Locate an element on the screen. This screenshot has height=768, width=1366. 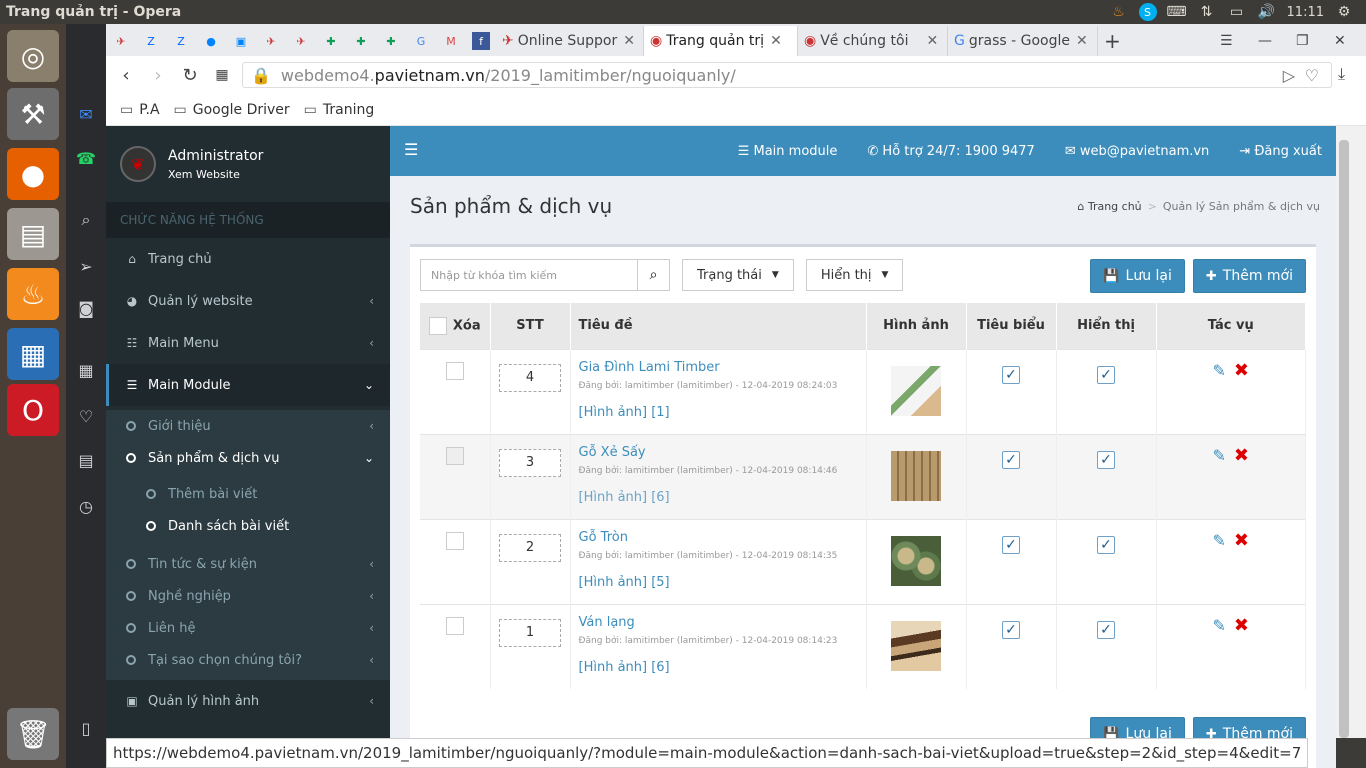
submenu-item-danh-sach-bai-viet: Danh sách bài viết is located at coordinates (248, 526).